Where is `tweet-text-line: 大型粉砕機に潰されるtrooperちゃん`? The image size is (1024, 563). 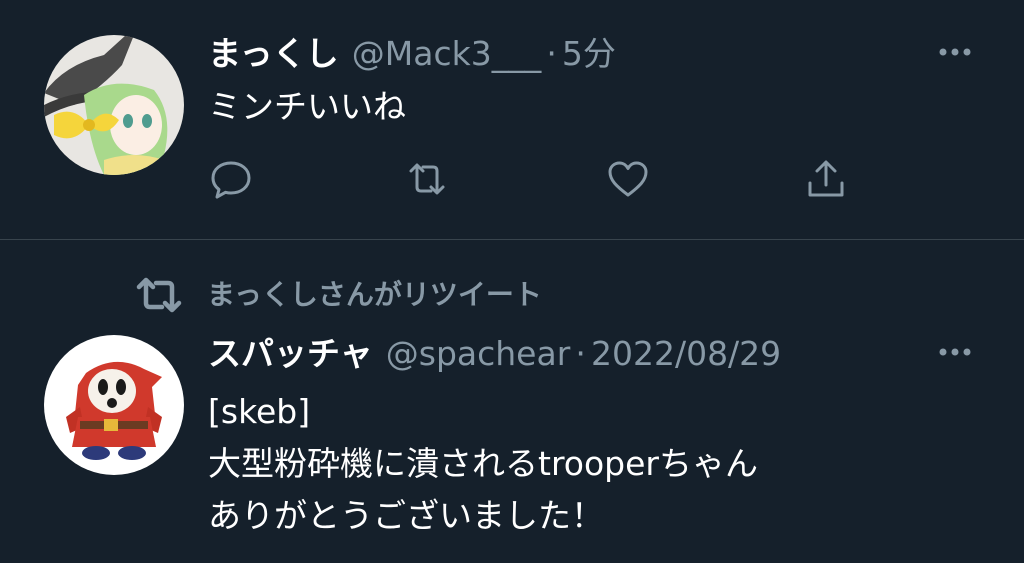 tweet-text-line: 大型粉砕機に潰されるtrooperちゃん is located at coordinates (483, 463).